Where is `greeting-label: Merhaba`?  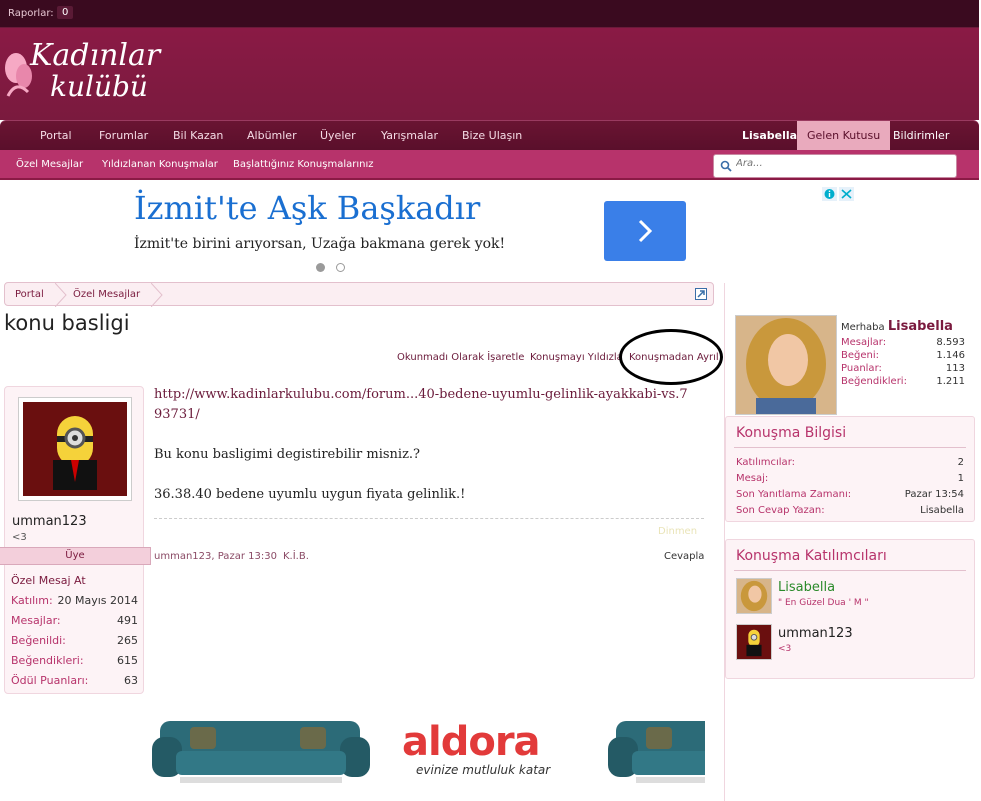 greeting-label: Merhaba is located at coordinates (863, 327).